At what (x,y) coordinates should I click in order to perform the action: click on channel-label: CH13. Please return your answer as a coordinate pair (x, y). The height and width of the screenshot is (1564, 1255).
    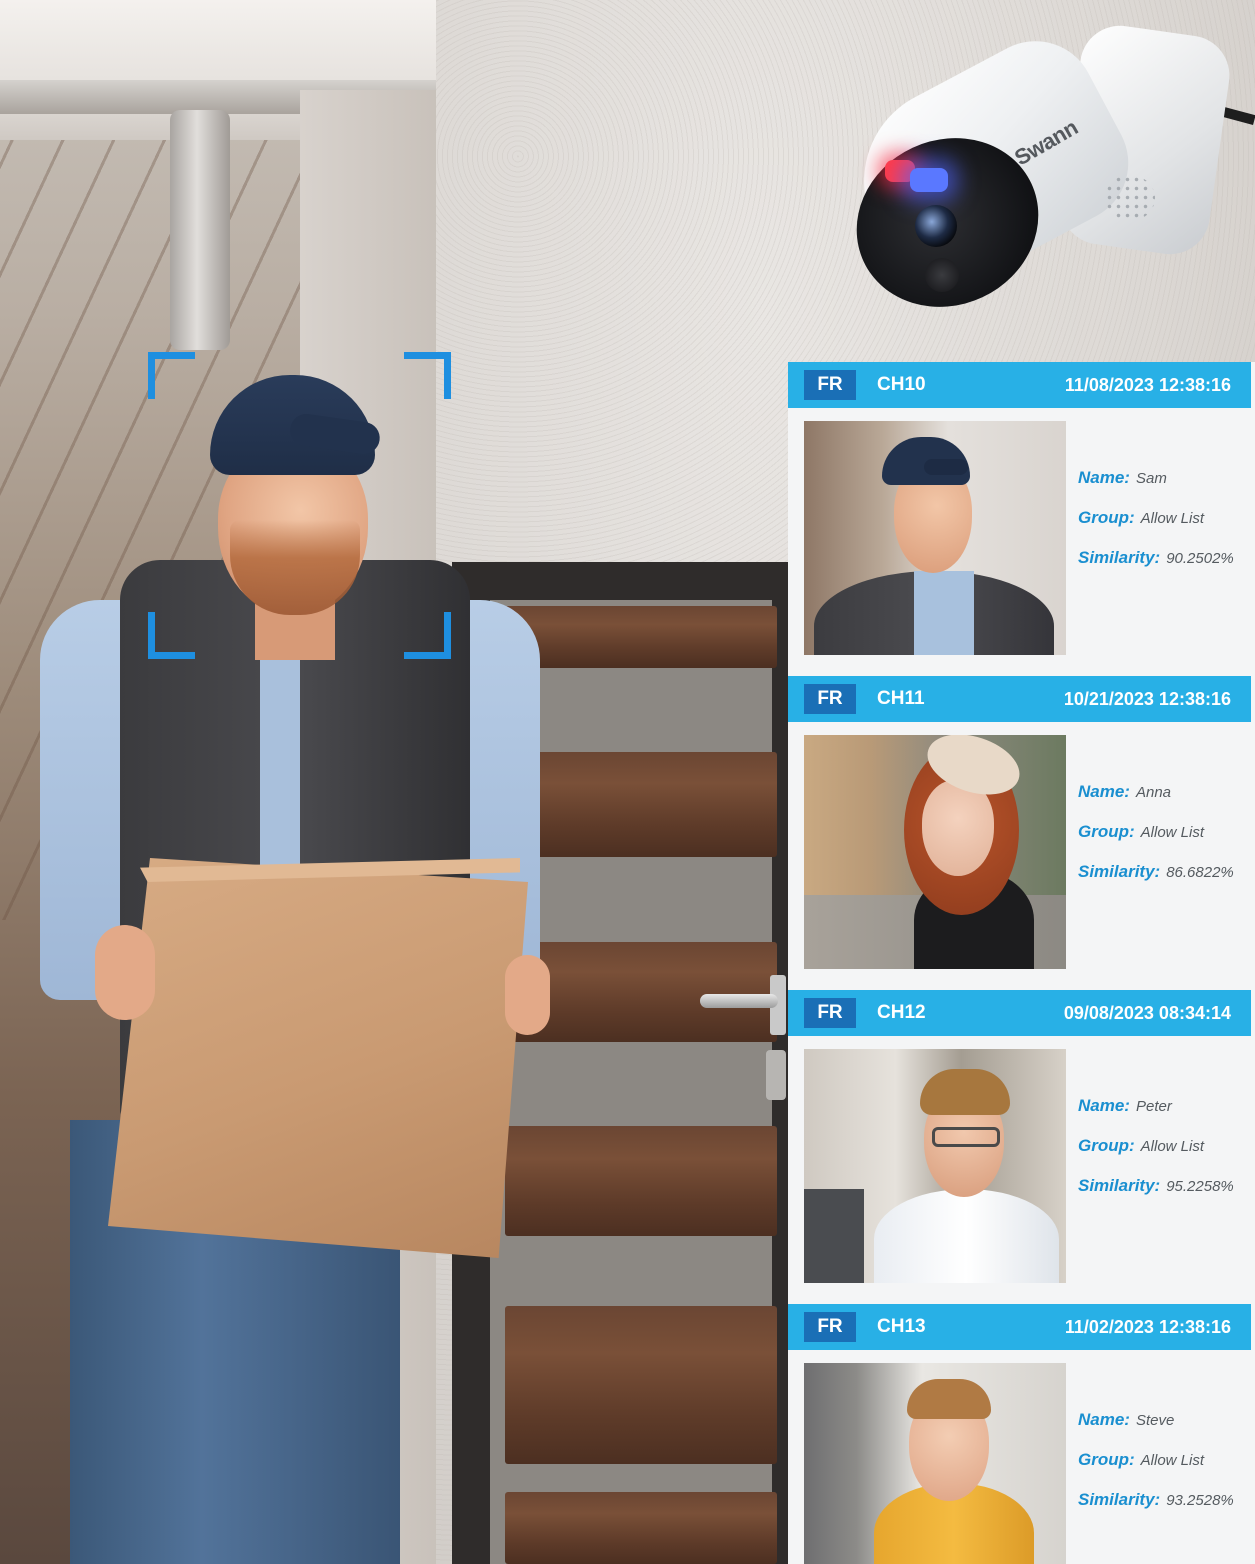
    Looking at the image, I should click on (901, 1326).